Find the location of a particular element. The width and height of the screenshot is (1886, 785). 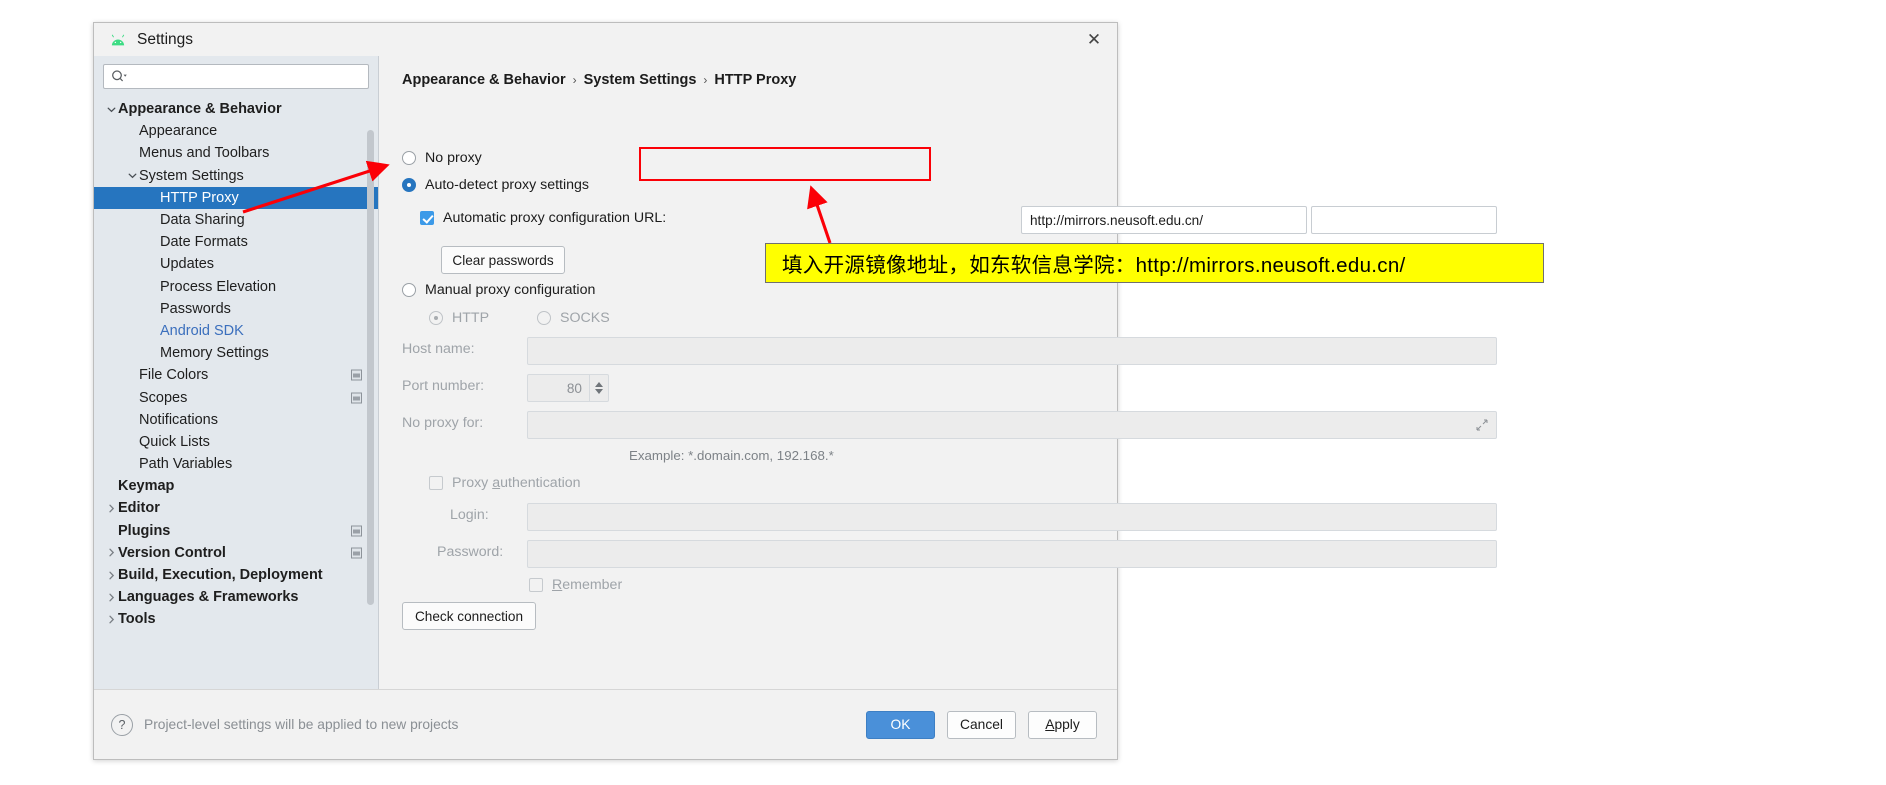

sidebar-item-label: File Colors is located at coordinates (174, 375).